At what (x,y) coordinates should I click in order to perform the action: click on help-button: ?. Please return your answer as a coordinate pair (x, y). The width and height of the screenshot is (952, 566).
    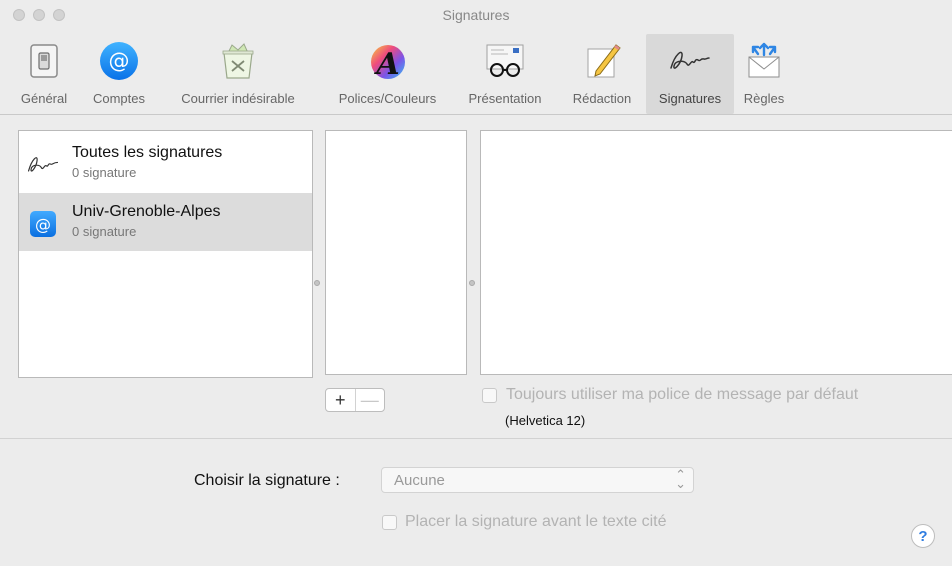
    Looking at the image, I should click on (923, 536).